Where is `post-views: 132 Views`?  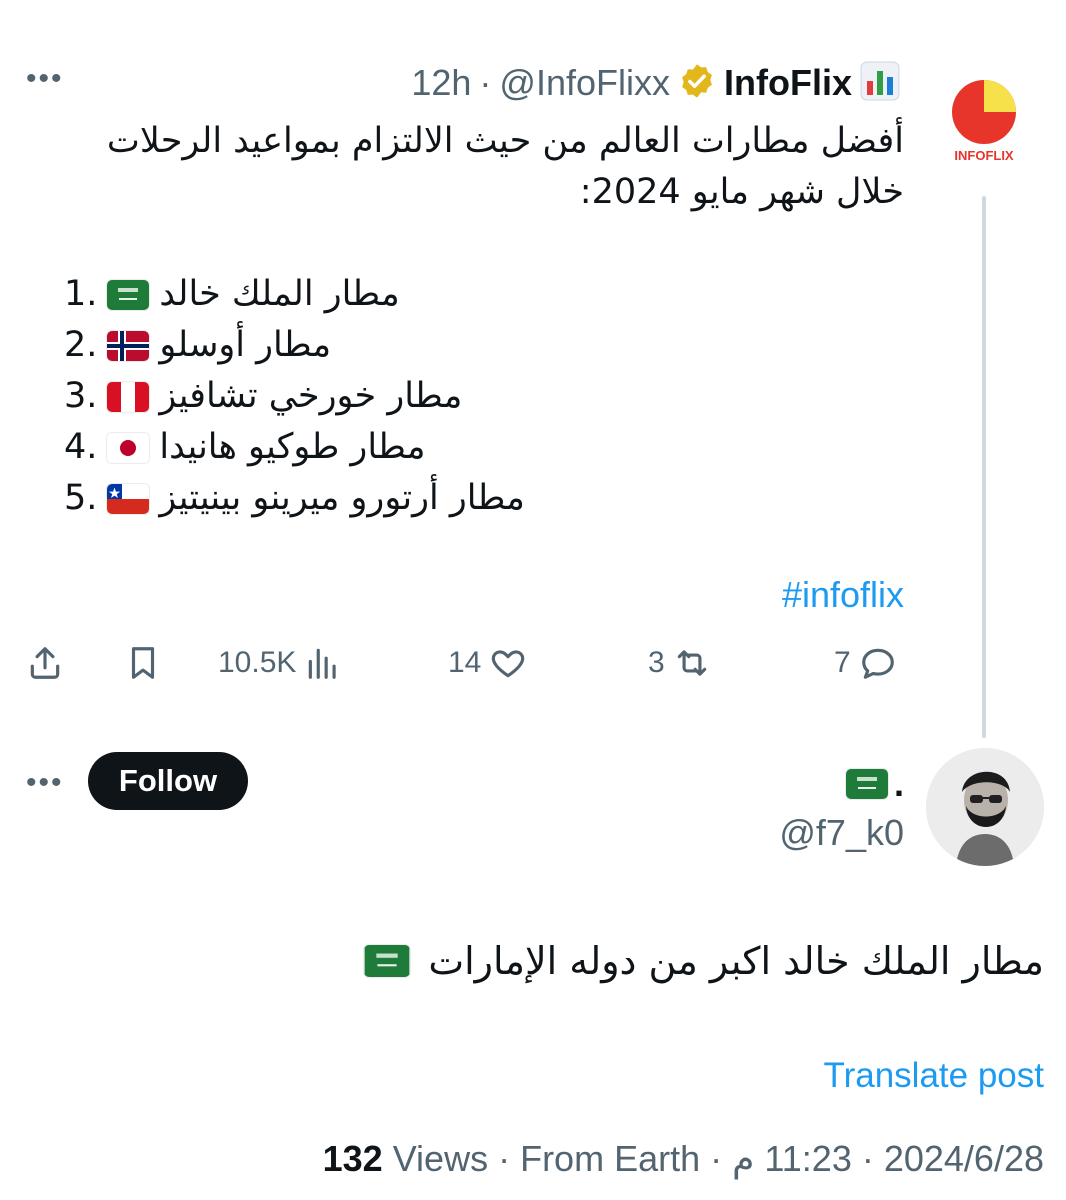 post-views: 132 Views is located at coordinates (405, 1159).